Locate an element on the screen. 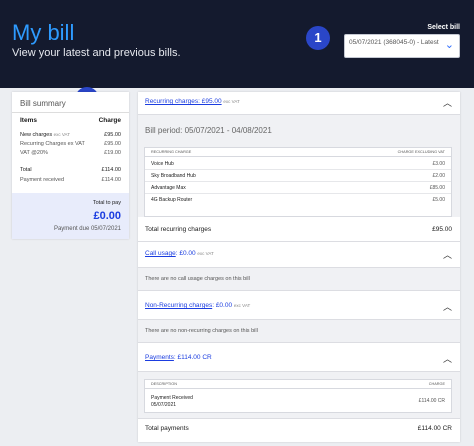 The height and width of the screenshot is (446, 474). non-recurring-value: : £0.00 is located at coordinates (222, 305).